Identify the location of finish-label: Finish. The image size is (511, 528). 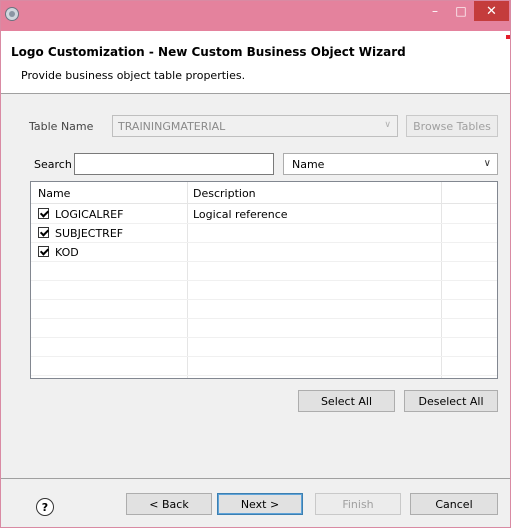
(358, 504).